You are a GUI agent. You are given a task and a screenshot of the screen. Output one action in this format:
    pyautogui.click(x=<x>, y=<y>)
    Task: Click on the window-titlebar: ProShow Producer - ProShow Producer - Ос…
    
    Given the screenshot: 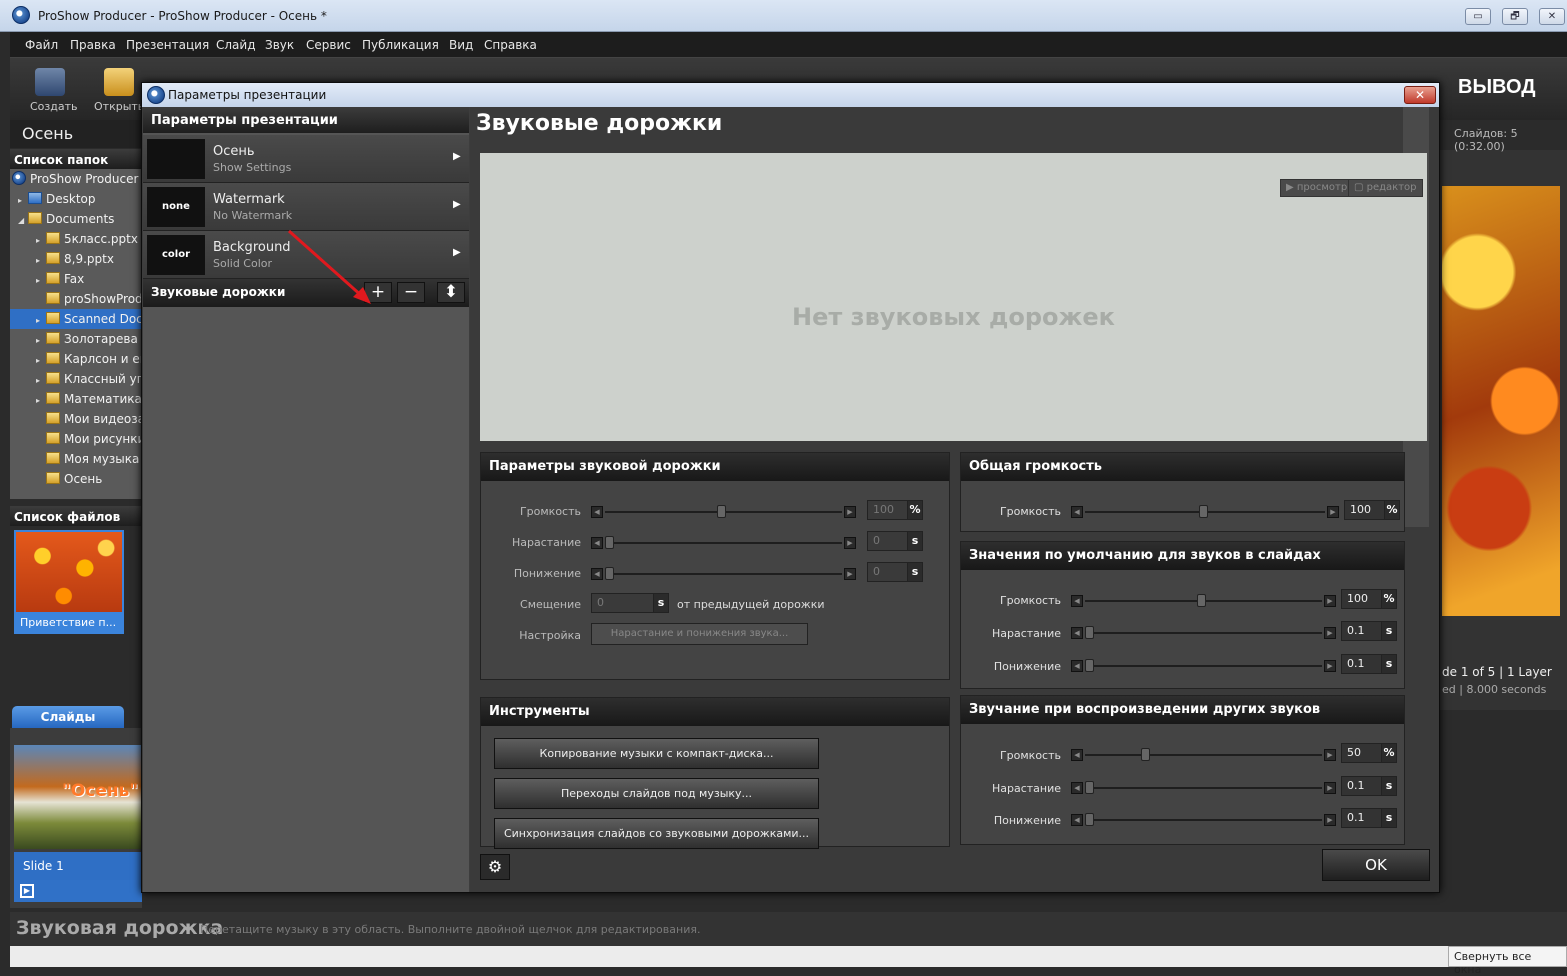 What is the action you would take?
    pyautogui.click(x=783, y=16)
    